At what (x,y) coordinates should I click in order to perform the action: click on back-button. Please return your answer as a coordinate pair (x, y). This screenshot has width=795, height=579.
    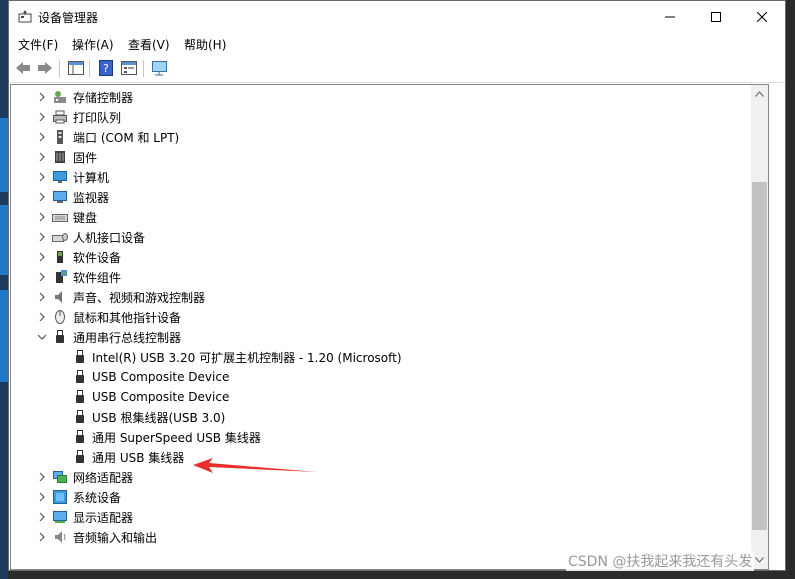
    Looking at the image, I should click on (23, 68).